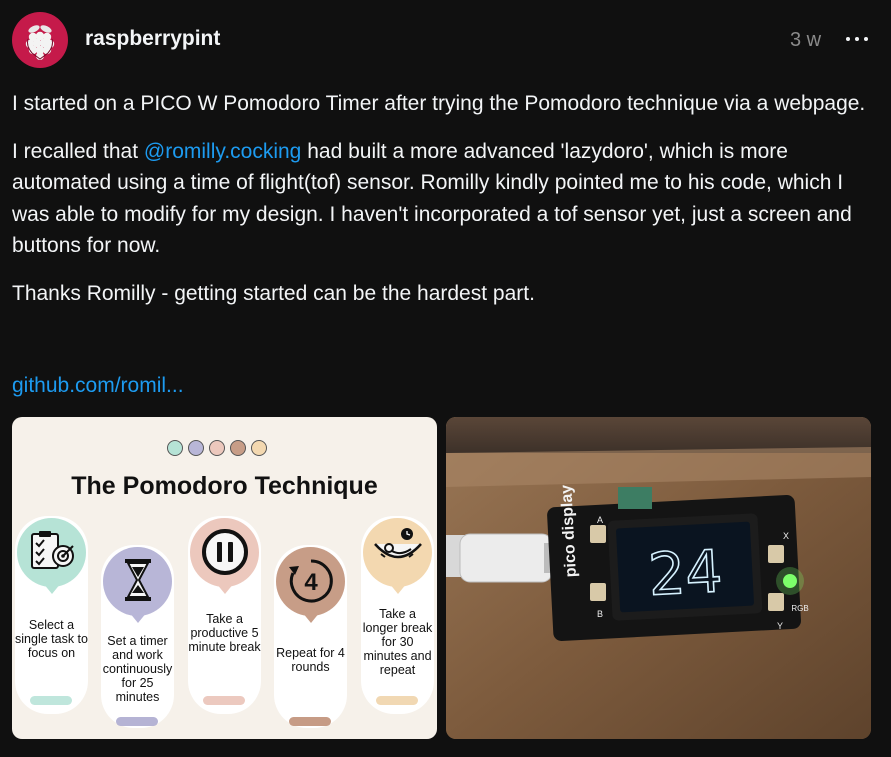 Image resolution: width=891 pixels, height=757 pixels. What do you see at coordinates (310, 660) in the screenshot?
I see `step-4-text: Repeat for 4 rounds` at bounding box center [310, 660].